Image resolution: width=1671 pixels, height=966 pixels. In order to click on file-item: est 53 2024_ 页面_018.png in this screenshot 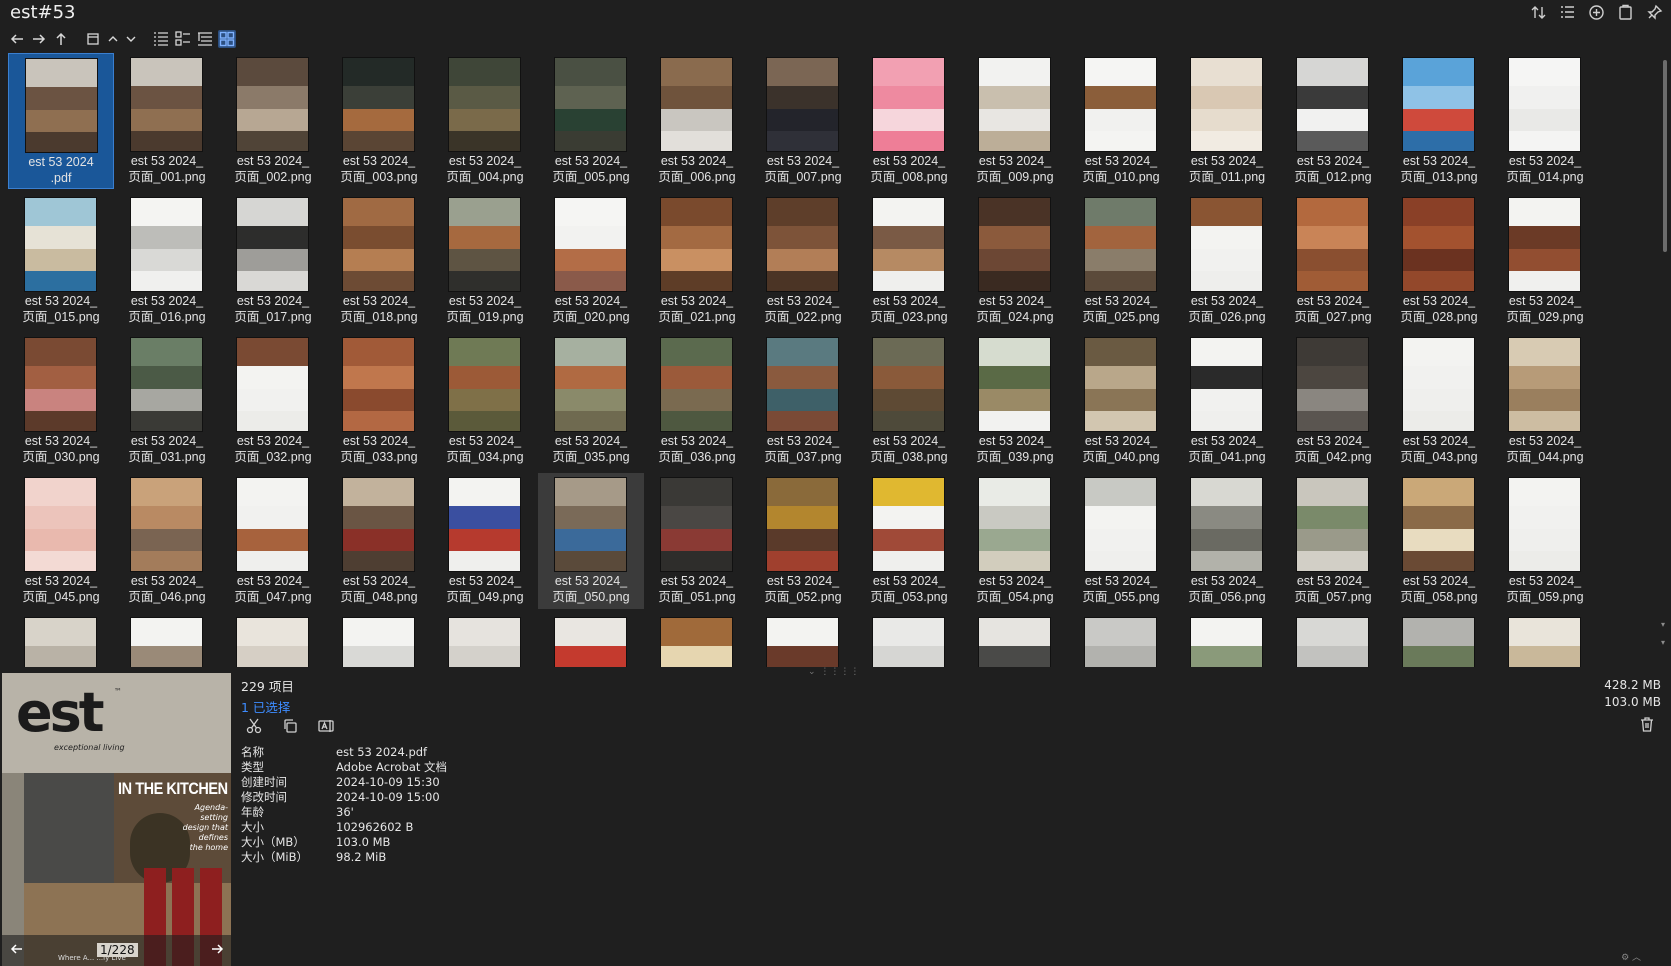, I will do `click(379, 261)`.